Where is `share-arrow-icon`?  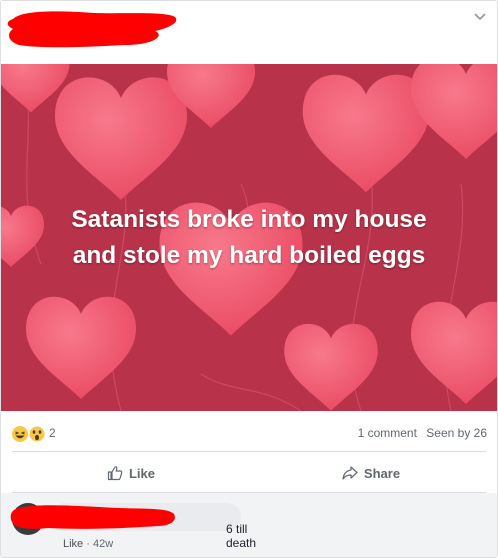
share-arrow-icon is located at coordinates (350, 473).